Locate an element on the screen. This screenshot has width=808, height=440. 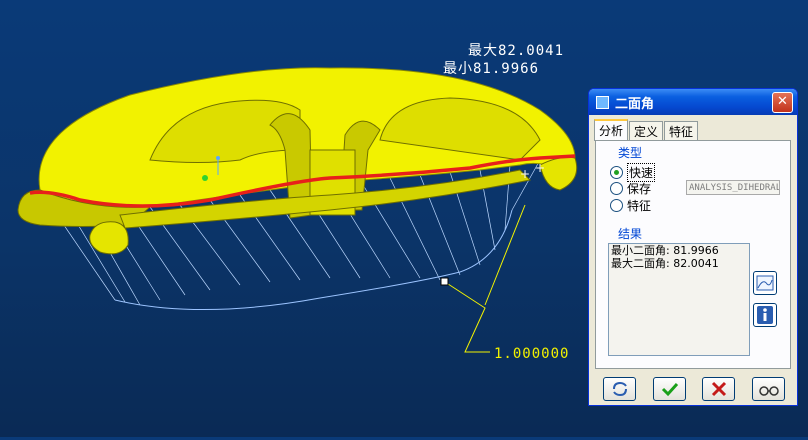
graph-icon is located at coordinates (765, 283).